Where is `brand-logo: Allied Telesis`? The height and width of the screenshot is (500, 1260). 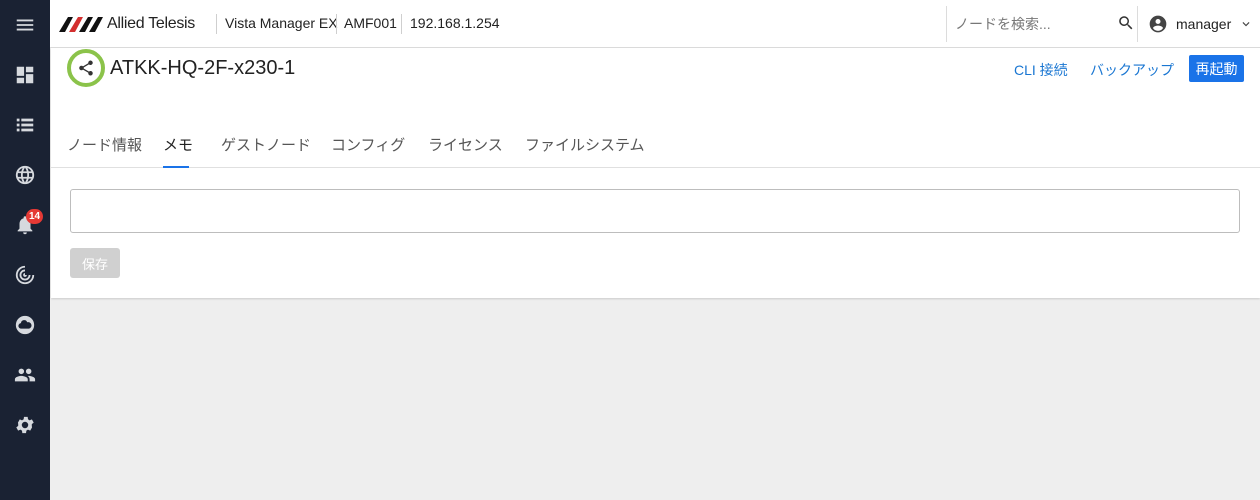
brand-logo: Allied Telesis is located at coordinates (127, 24).